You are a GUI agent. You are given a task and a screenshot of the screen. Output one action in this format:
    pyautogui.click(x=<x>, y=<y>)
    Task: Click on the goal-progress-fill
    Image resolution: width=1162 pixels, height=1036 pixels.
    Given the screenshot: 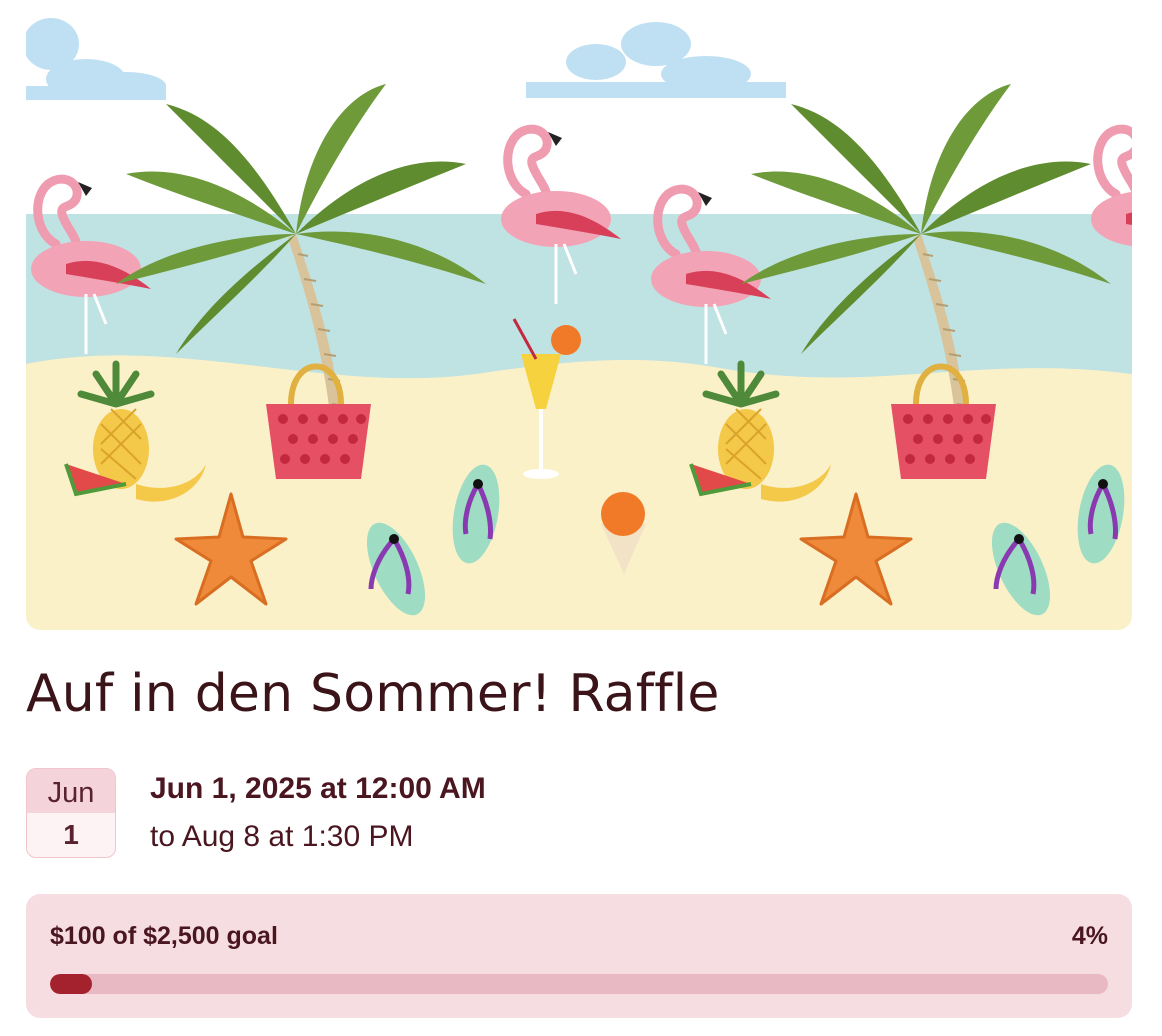 What is the action you would take?
    pyautogui.click(x=71, y=984)
    